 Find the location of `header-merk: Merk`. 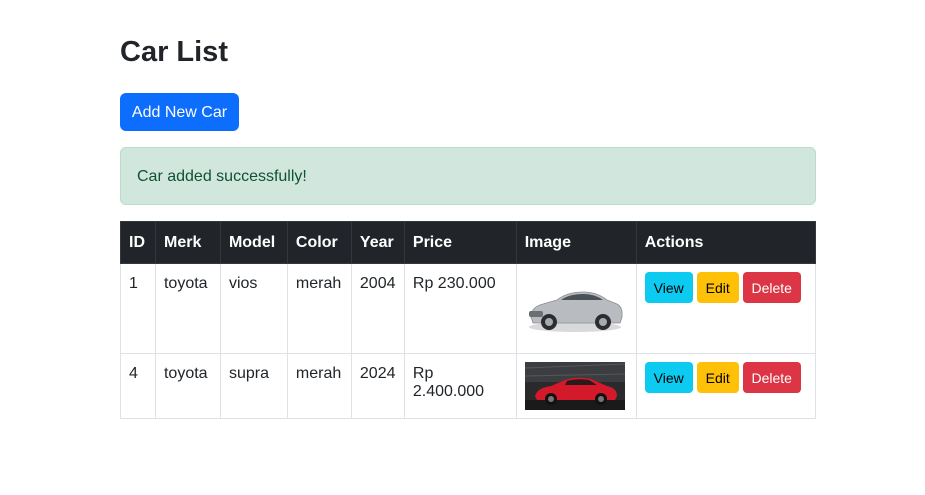

header-merk: Merk is located at coordinates (187, 242).